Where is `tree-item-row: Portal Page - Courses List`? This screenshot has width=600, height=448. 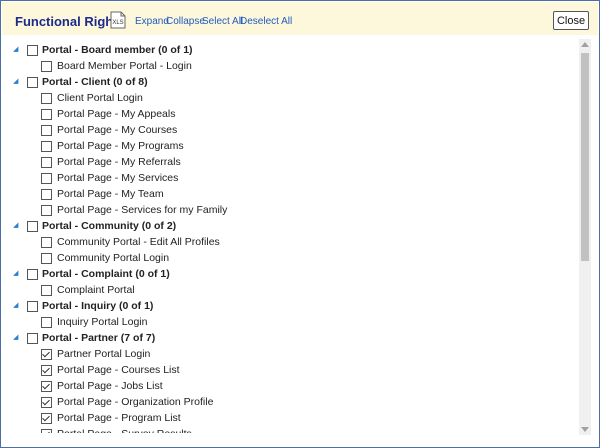
tree-item-row: Portal Page - Courses List is located at coordinates (287, 370).